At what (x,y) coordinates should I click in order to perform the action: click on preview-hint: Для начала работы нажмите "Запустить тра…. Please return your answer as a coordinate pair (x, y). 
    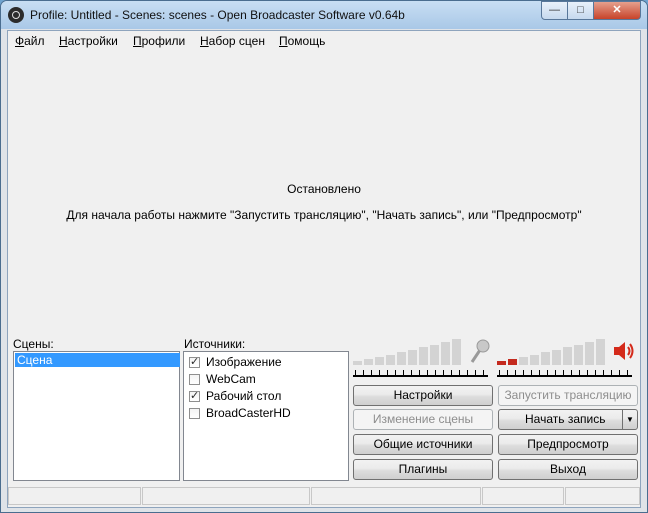
    Looking at the image, I should click on (324, 215).